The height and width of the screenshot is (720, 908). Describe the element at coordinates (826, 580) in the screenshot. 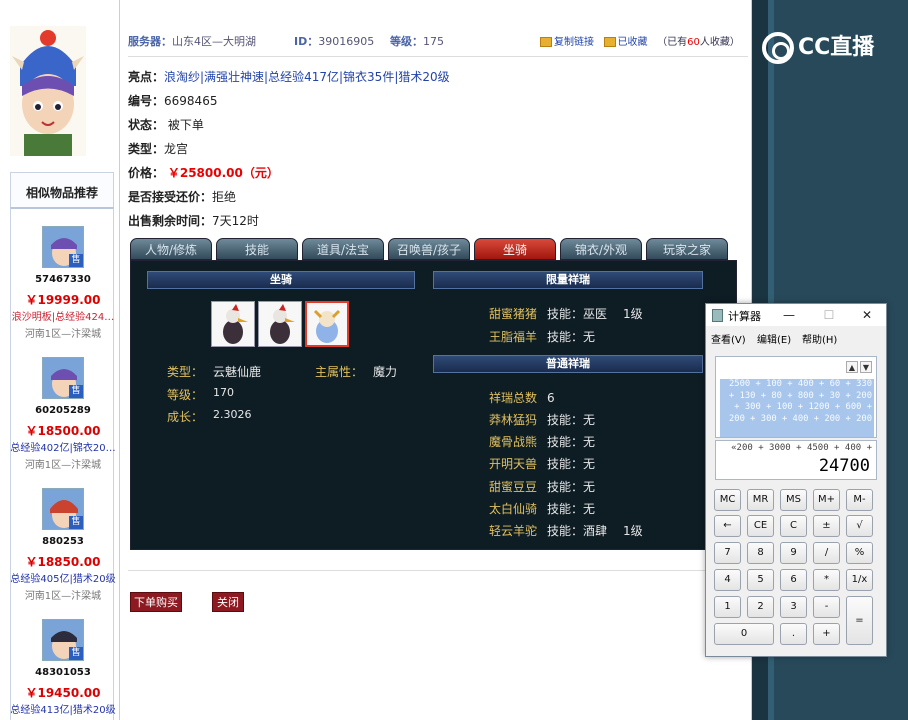

I see `key-multiply: *` at that location.